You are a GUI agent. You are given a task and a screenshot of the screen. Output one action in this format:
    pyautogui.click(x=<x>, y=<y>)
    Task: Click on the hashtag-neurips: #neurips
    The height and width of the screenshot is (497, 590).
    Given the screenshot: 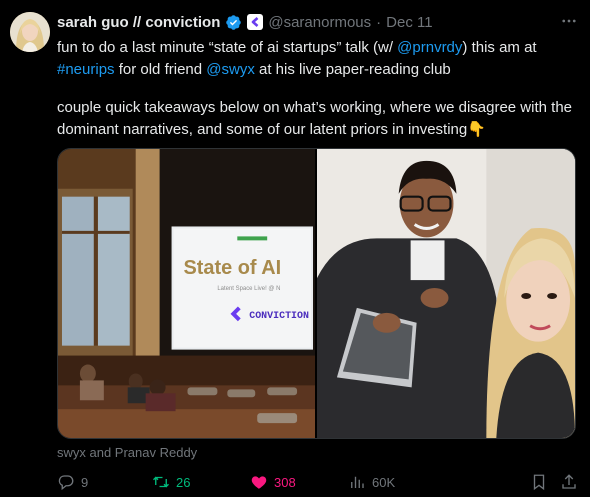 What is the action you would take?
    pyautogui.click(x=86, y=69)
    